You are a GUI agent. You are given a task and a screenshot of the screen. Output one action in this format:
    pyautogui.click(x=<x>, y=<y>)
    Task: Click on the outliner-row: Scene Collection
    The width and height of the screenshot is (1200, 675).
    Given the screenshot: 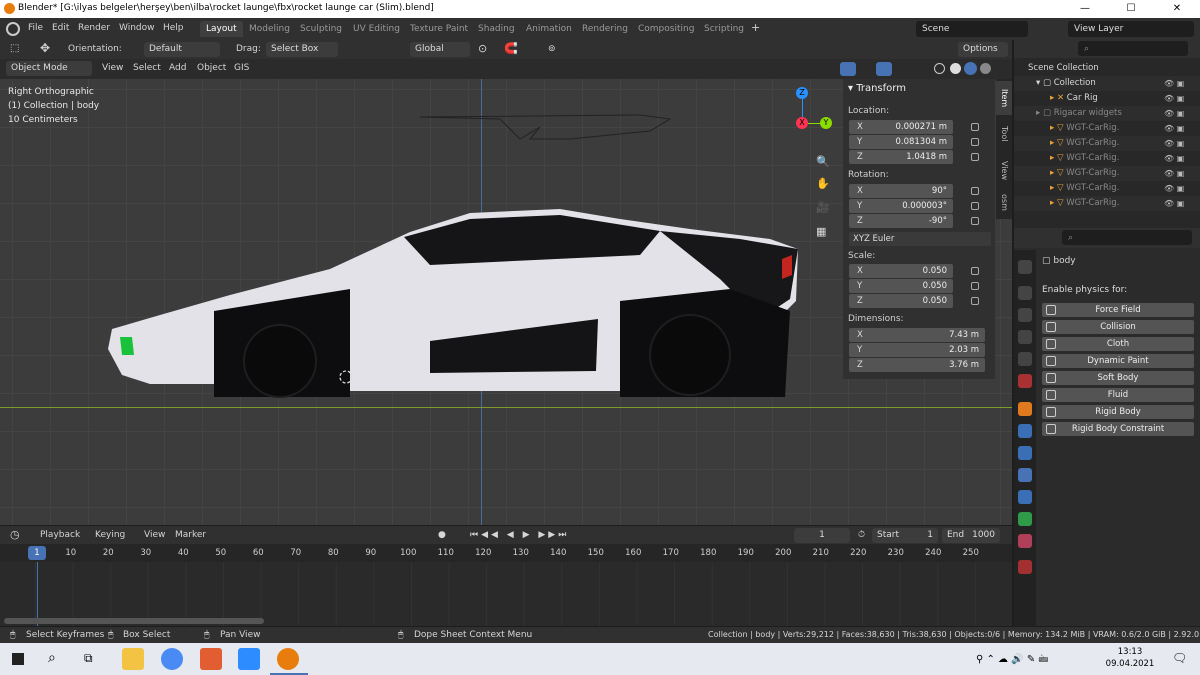 What is the action you would take?
    pyautogui.click(x=1107, y=68)
    